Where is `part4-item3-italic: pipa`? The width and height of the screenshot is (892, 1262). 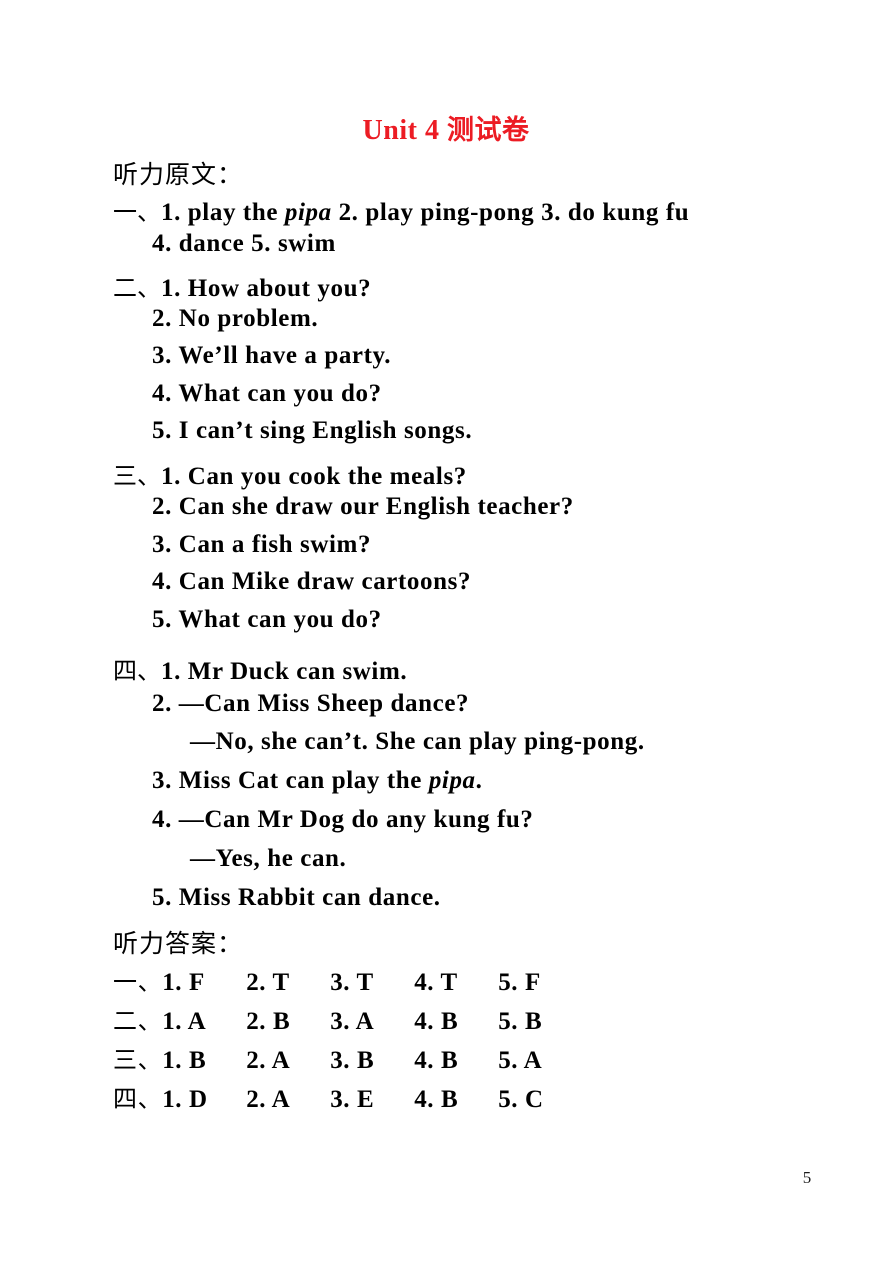 part4-item3-italic: pipa is located at coordinates (452, 780).